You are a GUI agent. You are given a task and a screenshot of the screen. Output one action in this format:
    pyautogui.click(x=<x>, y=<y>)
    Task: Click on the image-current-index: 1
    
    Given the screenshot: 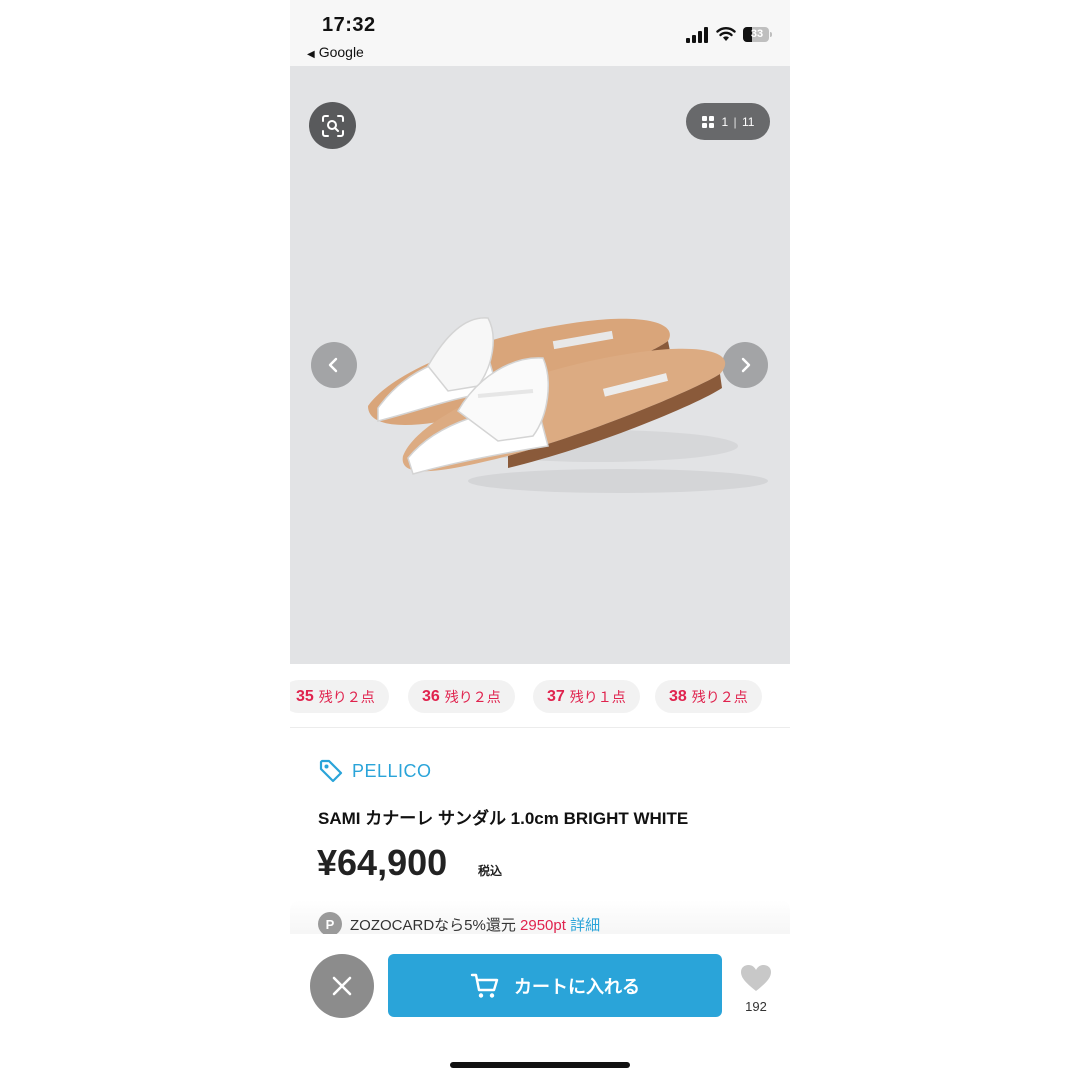 What is the action you would take?
    pyautogui.click(x=725, y=121)
    